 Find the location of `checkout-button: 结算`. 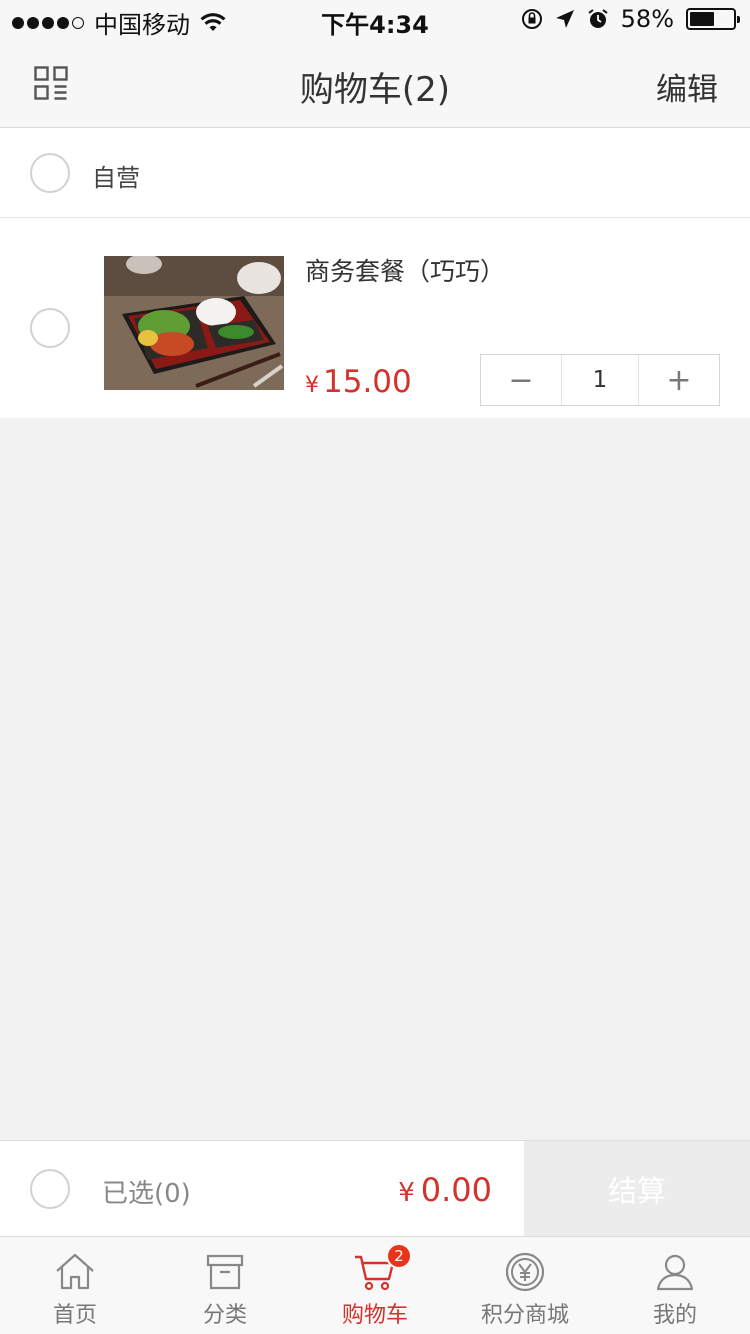

checkout-button: 结算 is located at coordinates (637, 1189).